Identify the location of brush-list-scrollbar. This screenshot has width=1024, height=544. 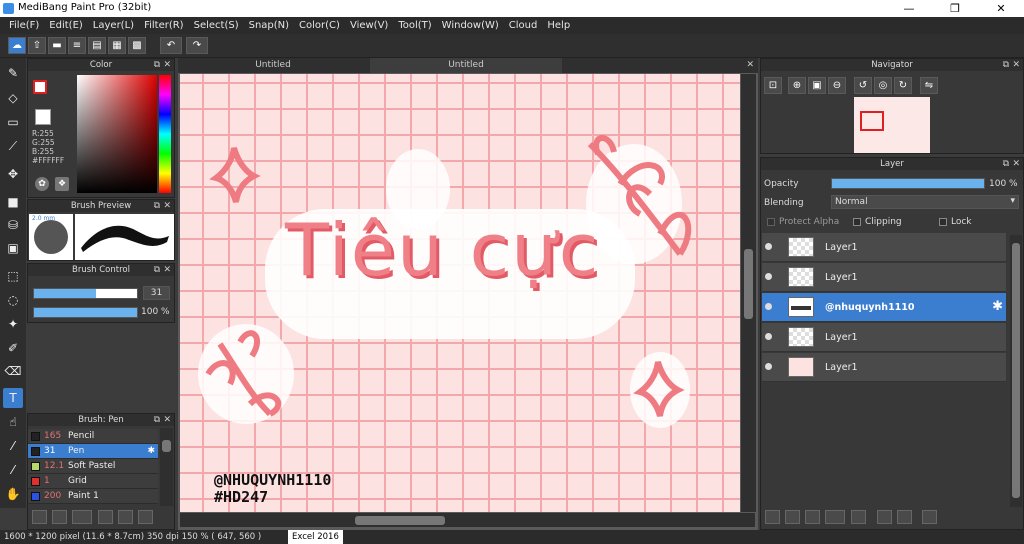
(166, 467).